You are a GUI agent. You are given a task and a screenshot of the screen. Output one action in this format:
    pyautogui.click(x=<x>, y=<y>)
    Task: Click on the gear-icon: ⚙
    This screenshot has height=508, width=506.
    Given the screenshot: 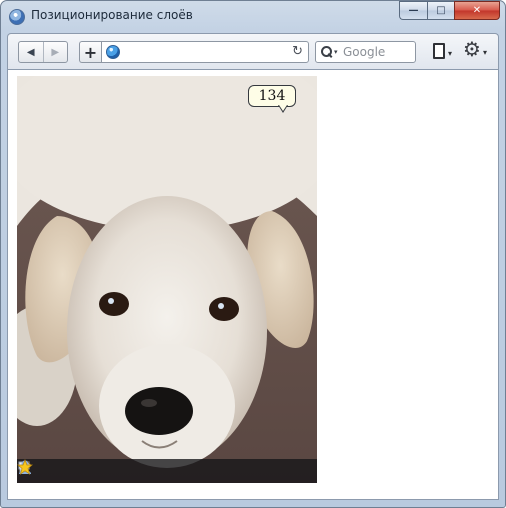 What is the action you would take?
    pyautogui.click(x=472, y=49)
    